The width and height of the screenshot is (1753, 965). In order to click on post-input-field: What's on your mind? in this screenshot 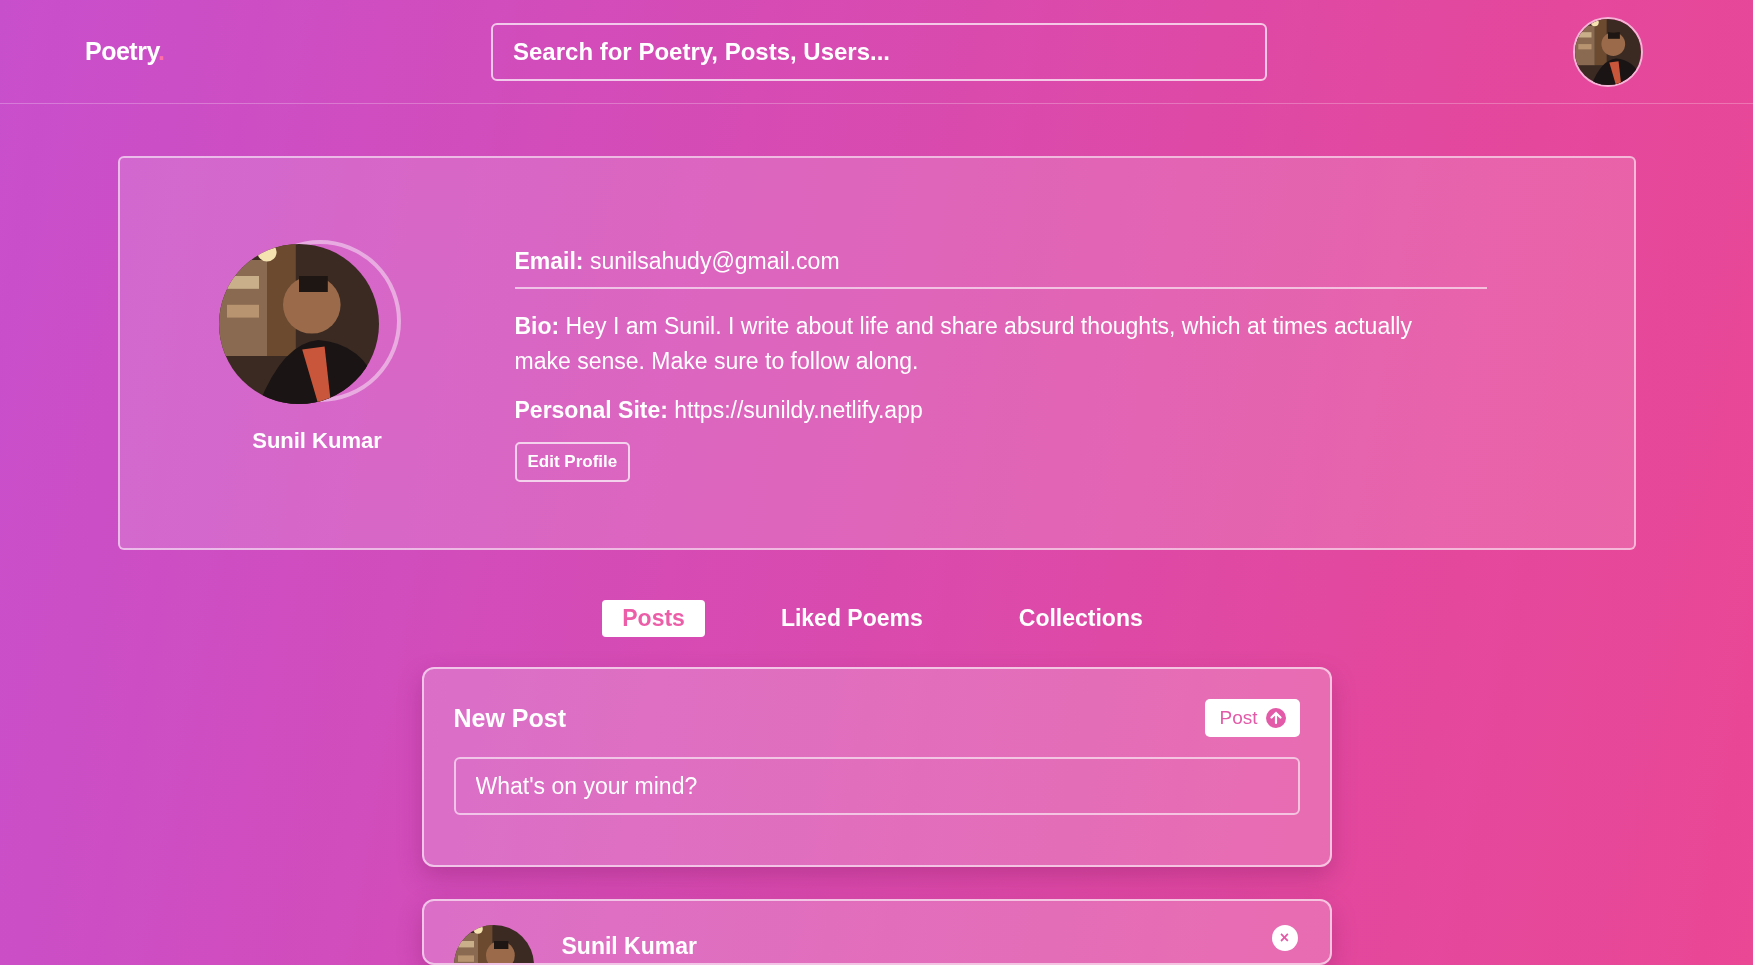, I will do `click(876, 786)`.